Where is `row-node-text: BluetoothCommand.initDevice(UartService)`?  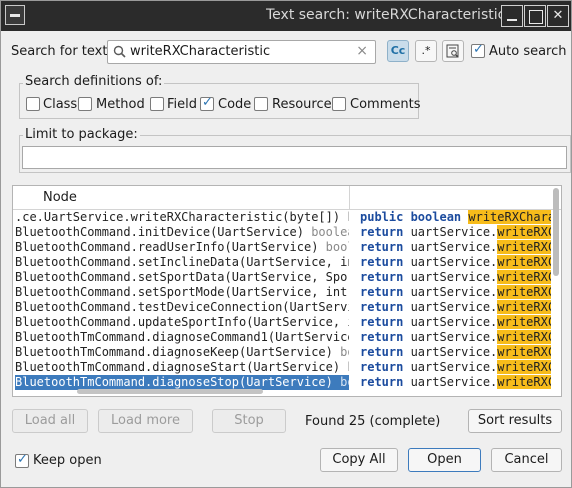
row-node-text: BluetoothCommand.initDevice(UartService) is located at coordinates (159, 232).